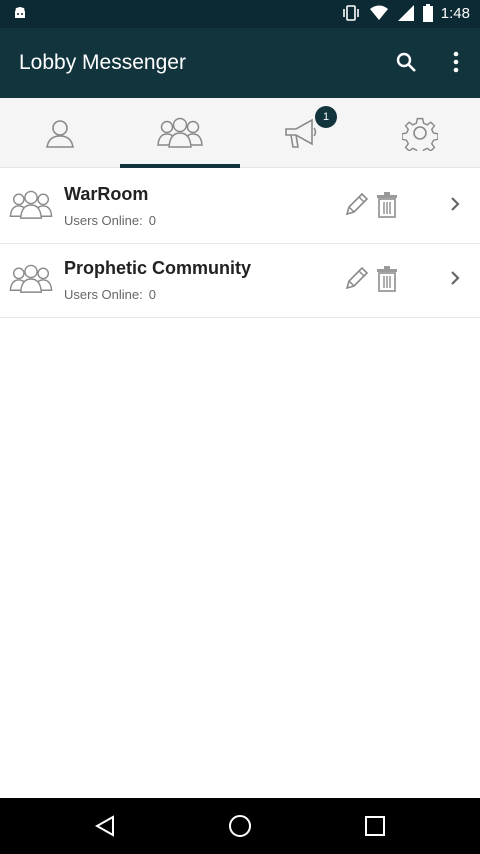  I want to click on back-button, so click(105, 826).